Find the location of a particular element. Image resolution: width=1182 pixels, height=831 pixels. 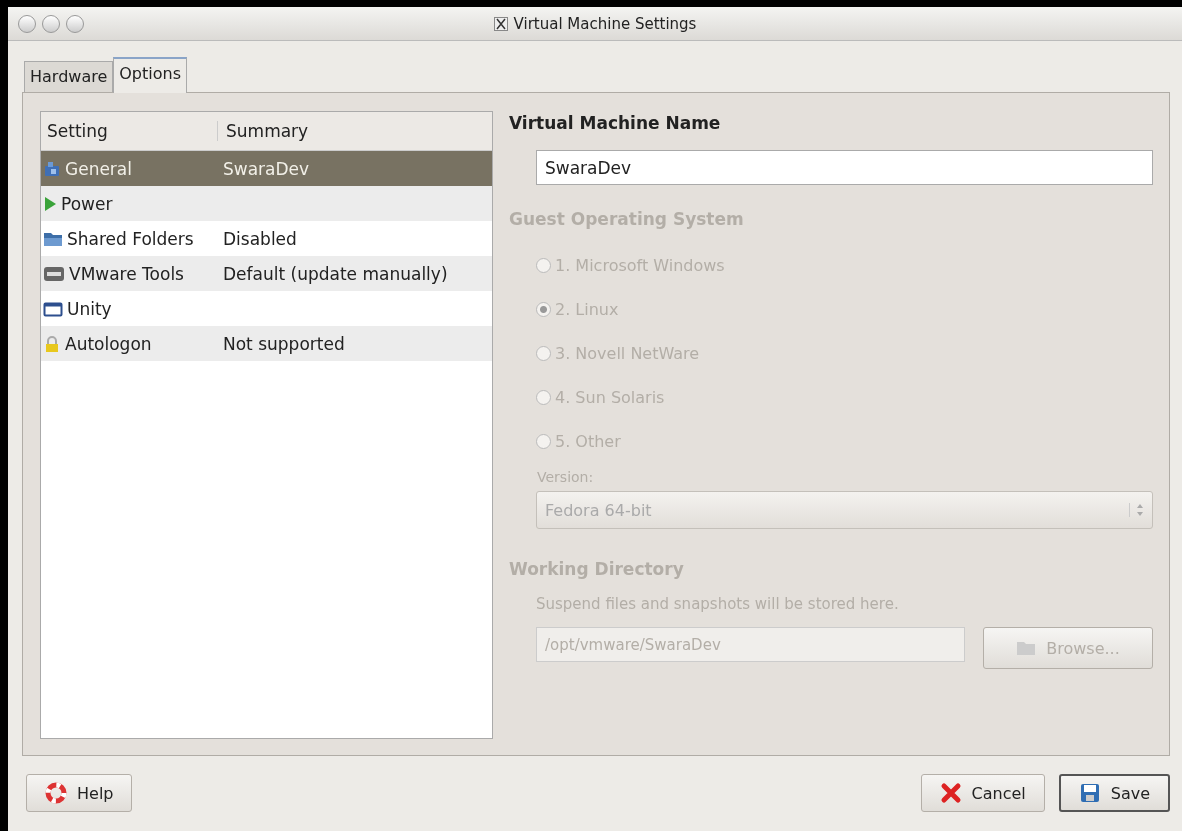

list-row: General SwaraDev is located at coordinates (266, 168).